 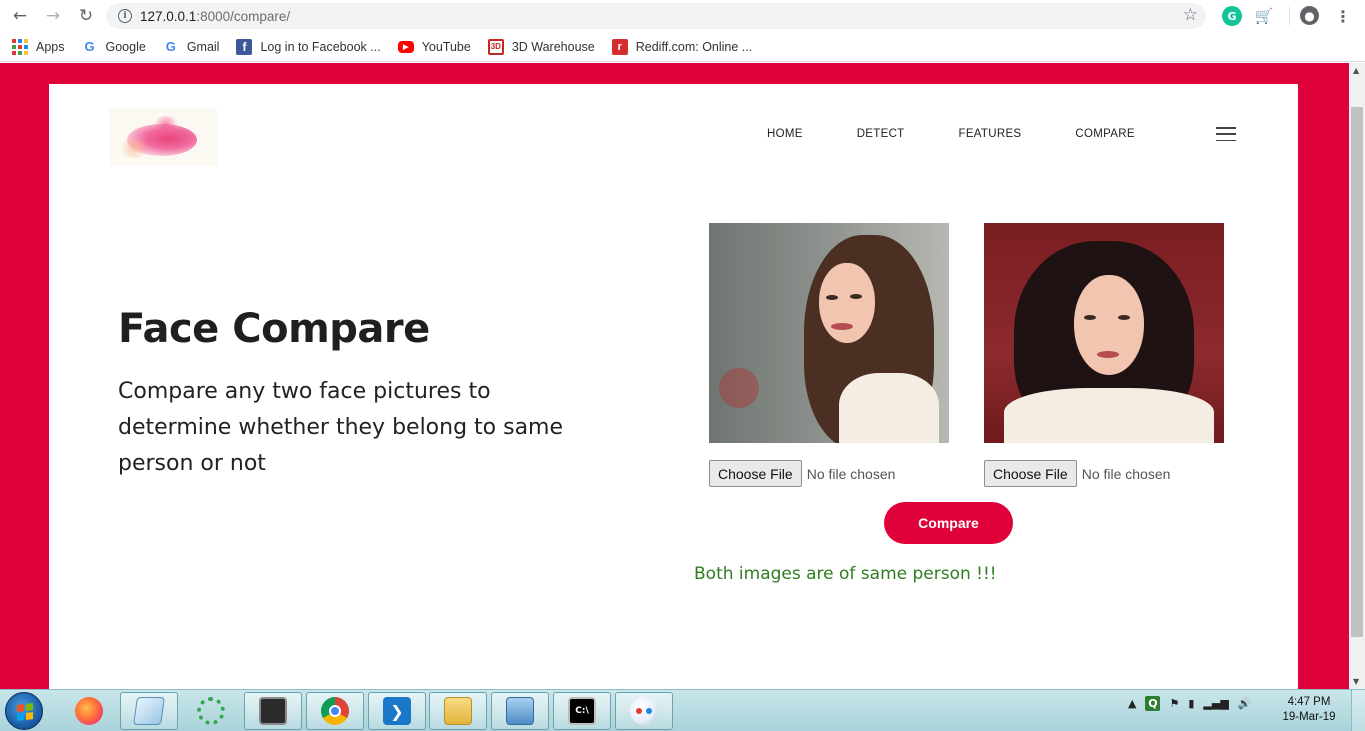 I want to click on firefox-icon, so click(x=89, y=711).